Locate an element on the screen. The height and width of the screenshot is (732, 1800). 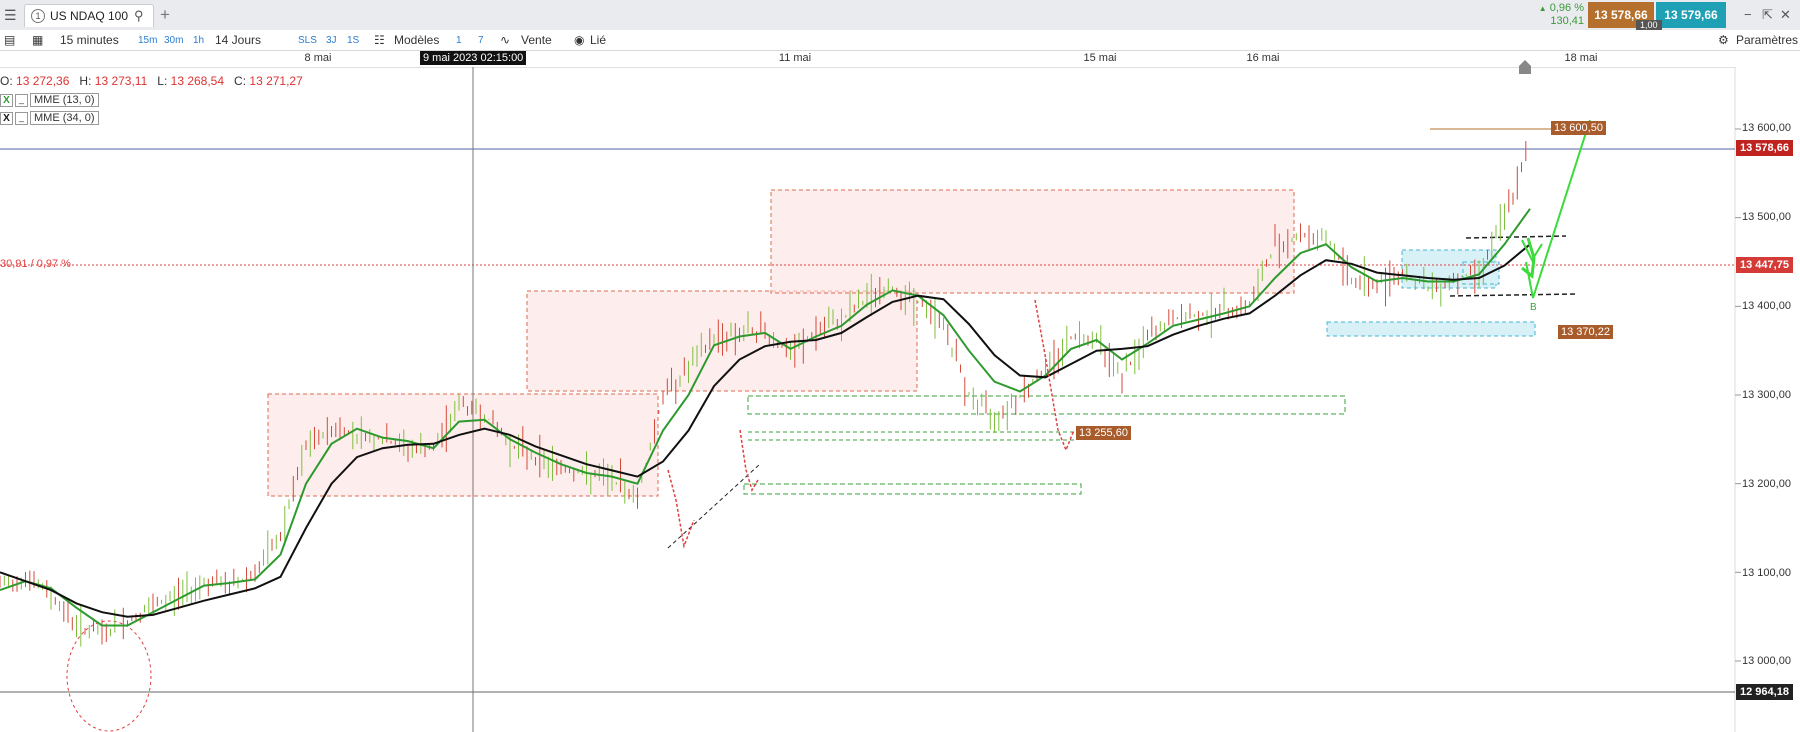
indicator-label: MME (13, 0) is located at coordinates (64, 100).